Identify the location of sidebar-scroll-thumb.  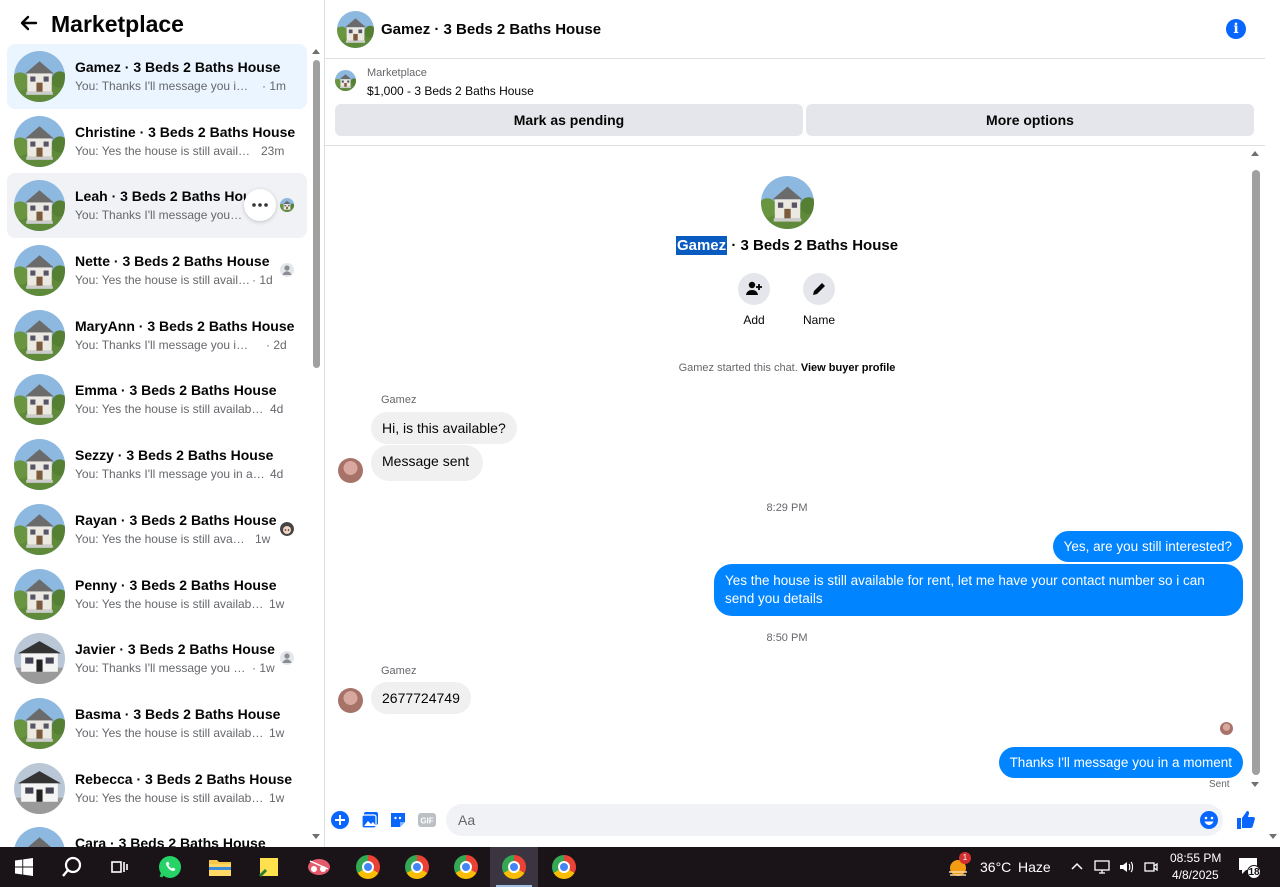
(316, 214).